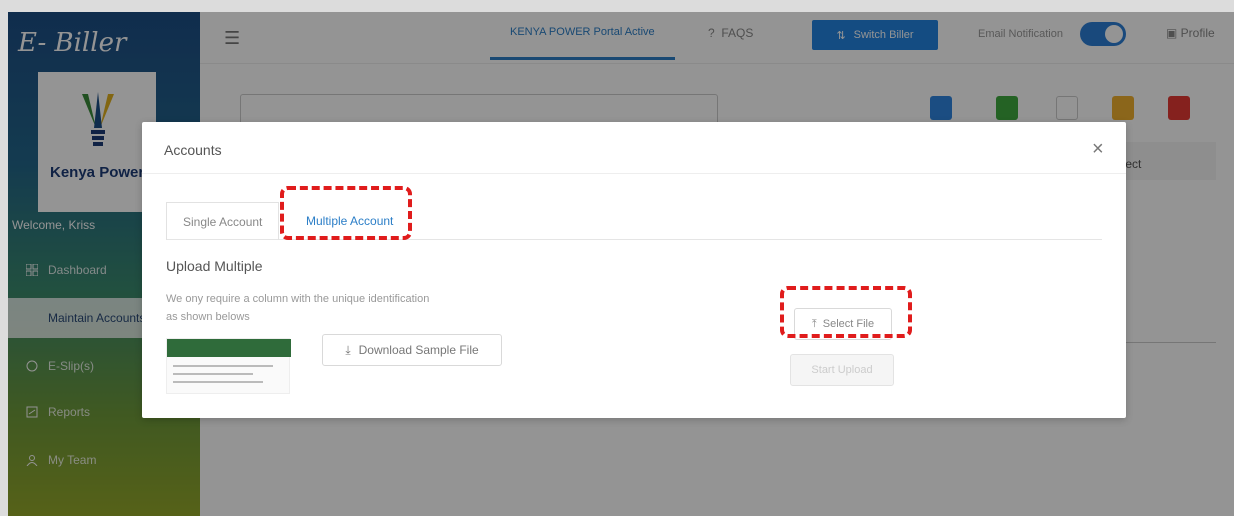 The height and width of the screenshot is (516, 1234). Describe the element at coordinates (418, 350) in the screenshot. I see `download-sample-label: Download Sample File` at that location.